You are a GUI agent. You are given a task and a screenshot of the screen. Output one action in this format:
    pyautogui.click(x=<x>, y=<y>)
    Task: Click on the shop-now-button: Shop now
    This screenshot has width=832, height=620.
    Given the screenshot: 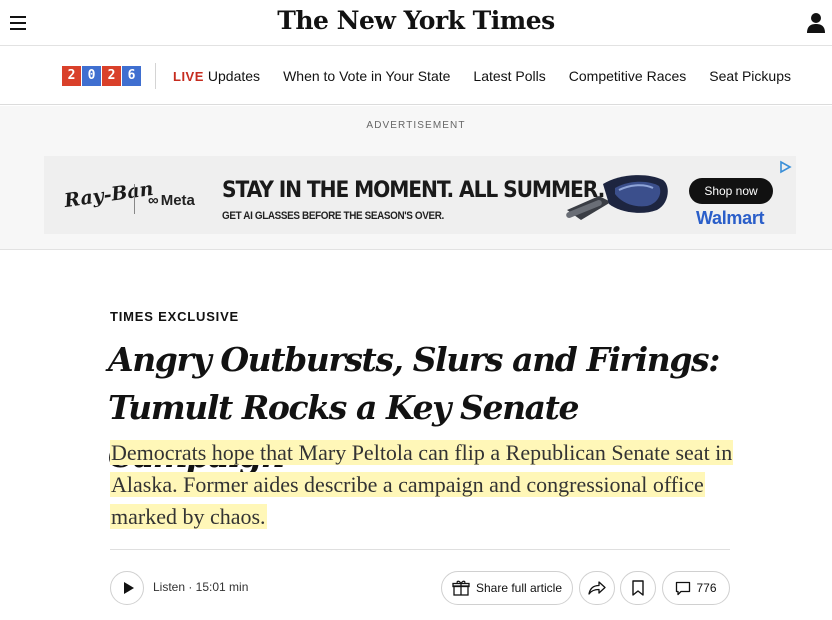 What is the action you would take?
    pyautogui.click(x=731, y=191)
    